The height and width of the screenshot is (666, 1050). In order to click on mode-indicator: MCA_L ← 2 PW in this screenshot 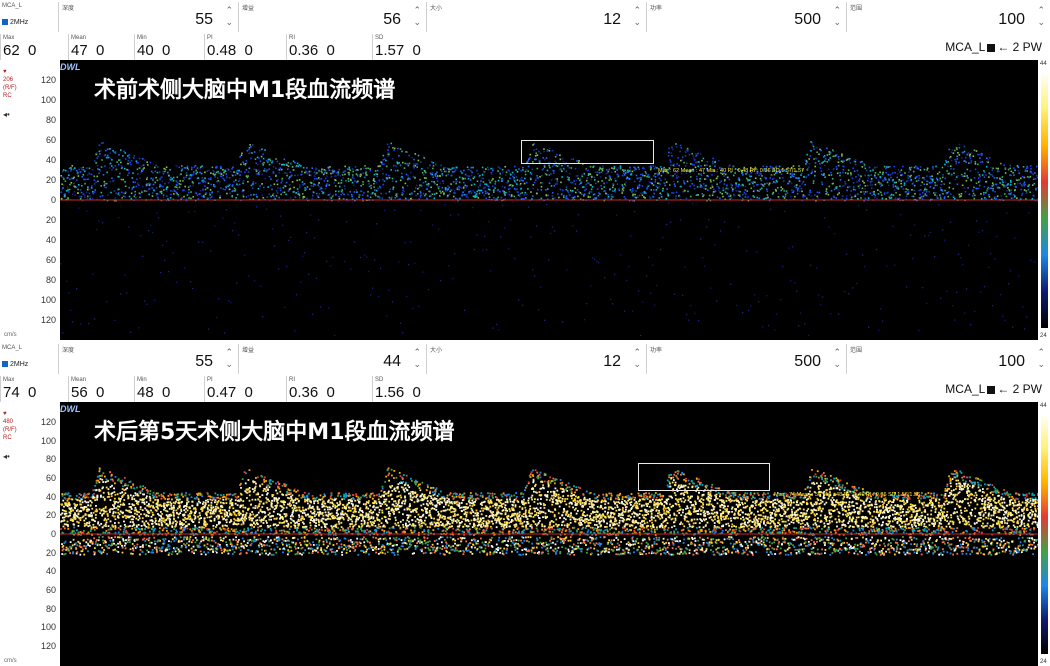, I will do `click(993, 389)`.